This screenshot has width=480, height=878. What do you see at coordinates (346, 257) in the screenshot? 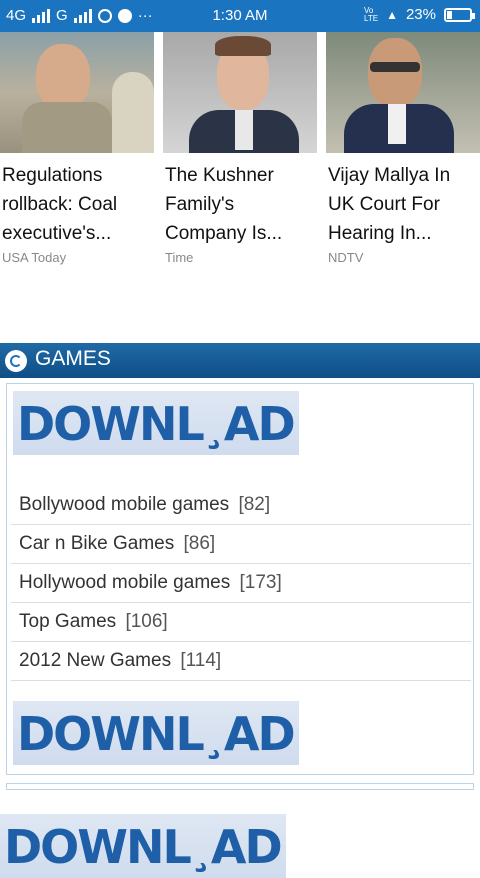
I see `news-source: NDTV` at bounding box center [346, 257].